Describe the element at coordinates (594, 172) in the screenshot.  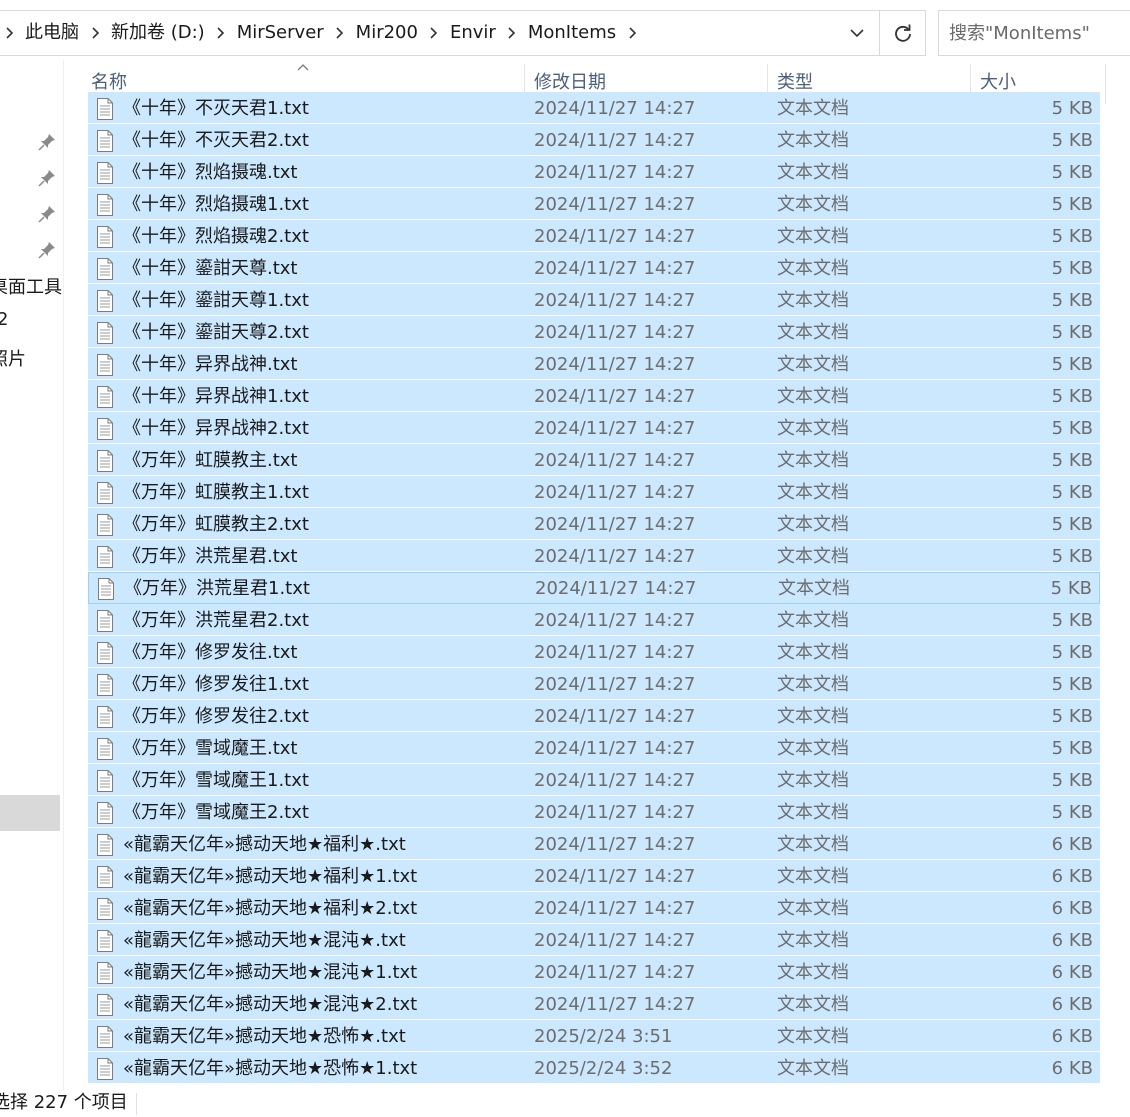
I see `file-row: 《十年》烈焰摄魂.txt 2024/11/27 14:27 文本文档 5 KB` at that location.